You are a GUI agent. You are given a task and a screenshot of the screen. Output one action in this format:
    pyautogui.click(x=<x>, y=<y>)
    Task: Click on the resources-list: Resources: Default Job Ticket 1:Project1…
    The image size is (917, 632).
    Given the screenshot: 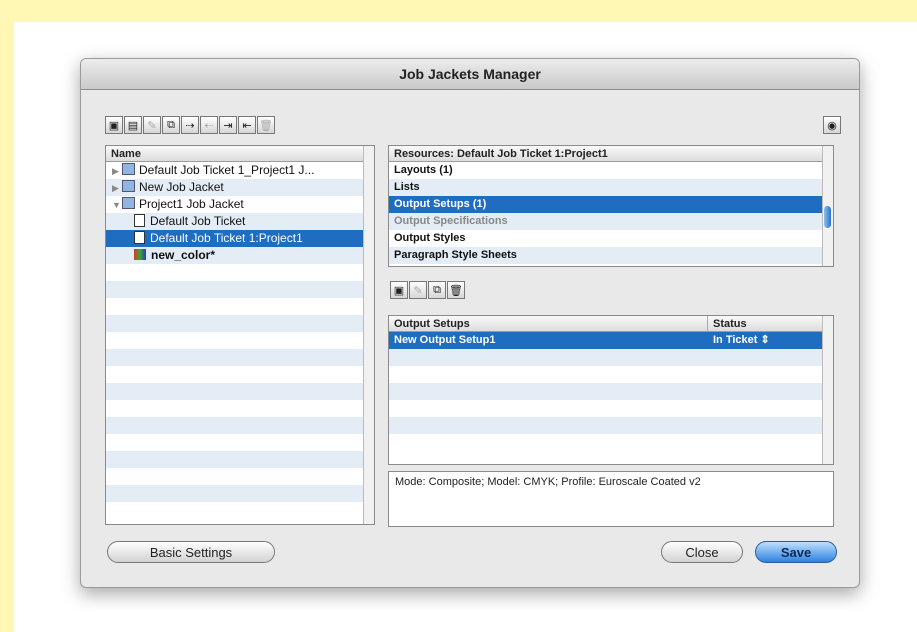 What is the action you would take?
    pyautogui.click(x=611, y=206)
    